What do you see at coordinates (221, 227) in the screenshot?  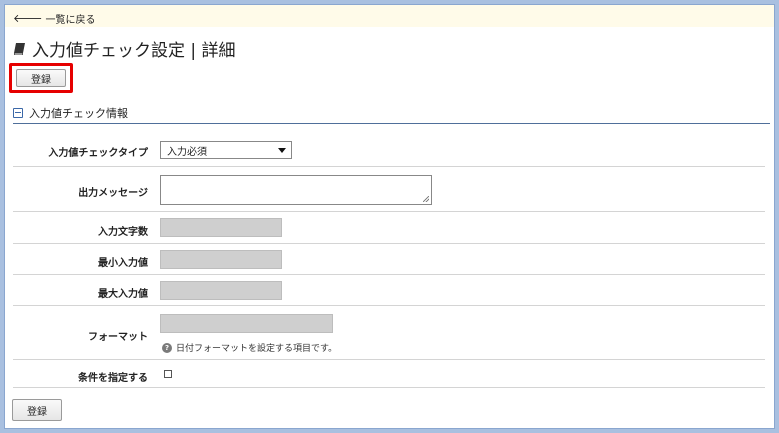 I see `input-length-field` at bounding box center [221, 227].